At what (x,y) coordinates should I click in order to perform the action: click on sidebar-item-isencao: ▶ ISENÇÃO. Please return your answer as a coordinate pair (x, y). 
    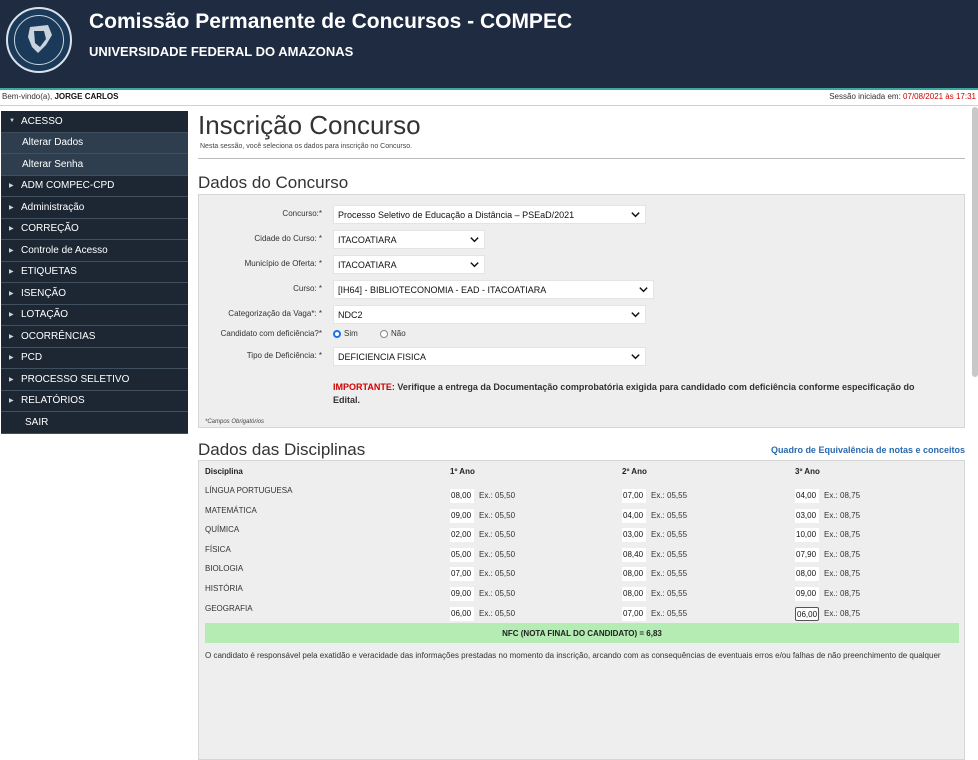
    Looking at the image, I should click on (94, 294).